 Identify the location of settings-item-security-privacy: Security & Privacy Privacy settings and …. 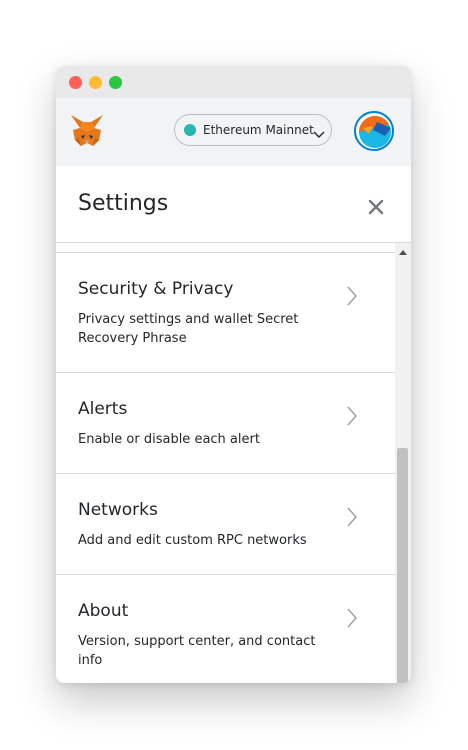
(225, 313).